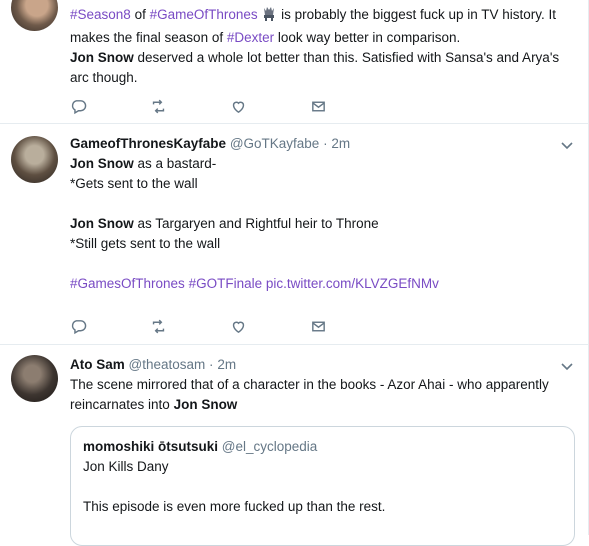 Image resolution: width=589 pixels, height=546 pixels. Describe the element at coordinates (352, 283) in the screenshot. I see `pic-link: pic.twitter.com/KLVZGEfNMv` at that location.